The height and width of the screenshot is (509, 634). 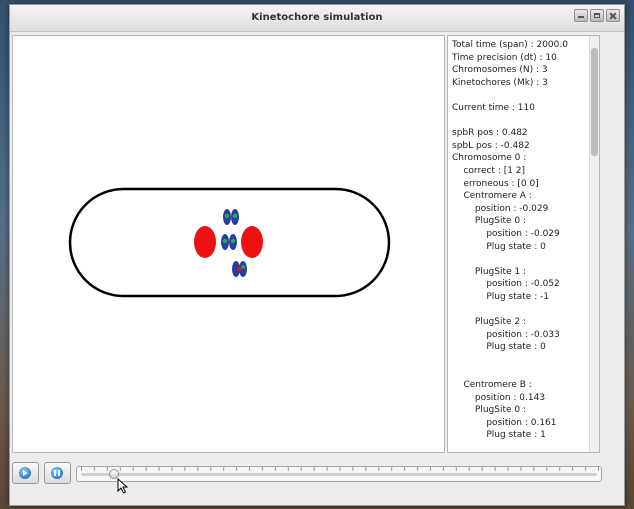 What do you see at coordinates (123, 486) in the screenshot?
I see `mouse-cursor-icon` at bounding box center [123, 486].